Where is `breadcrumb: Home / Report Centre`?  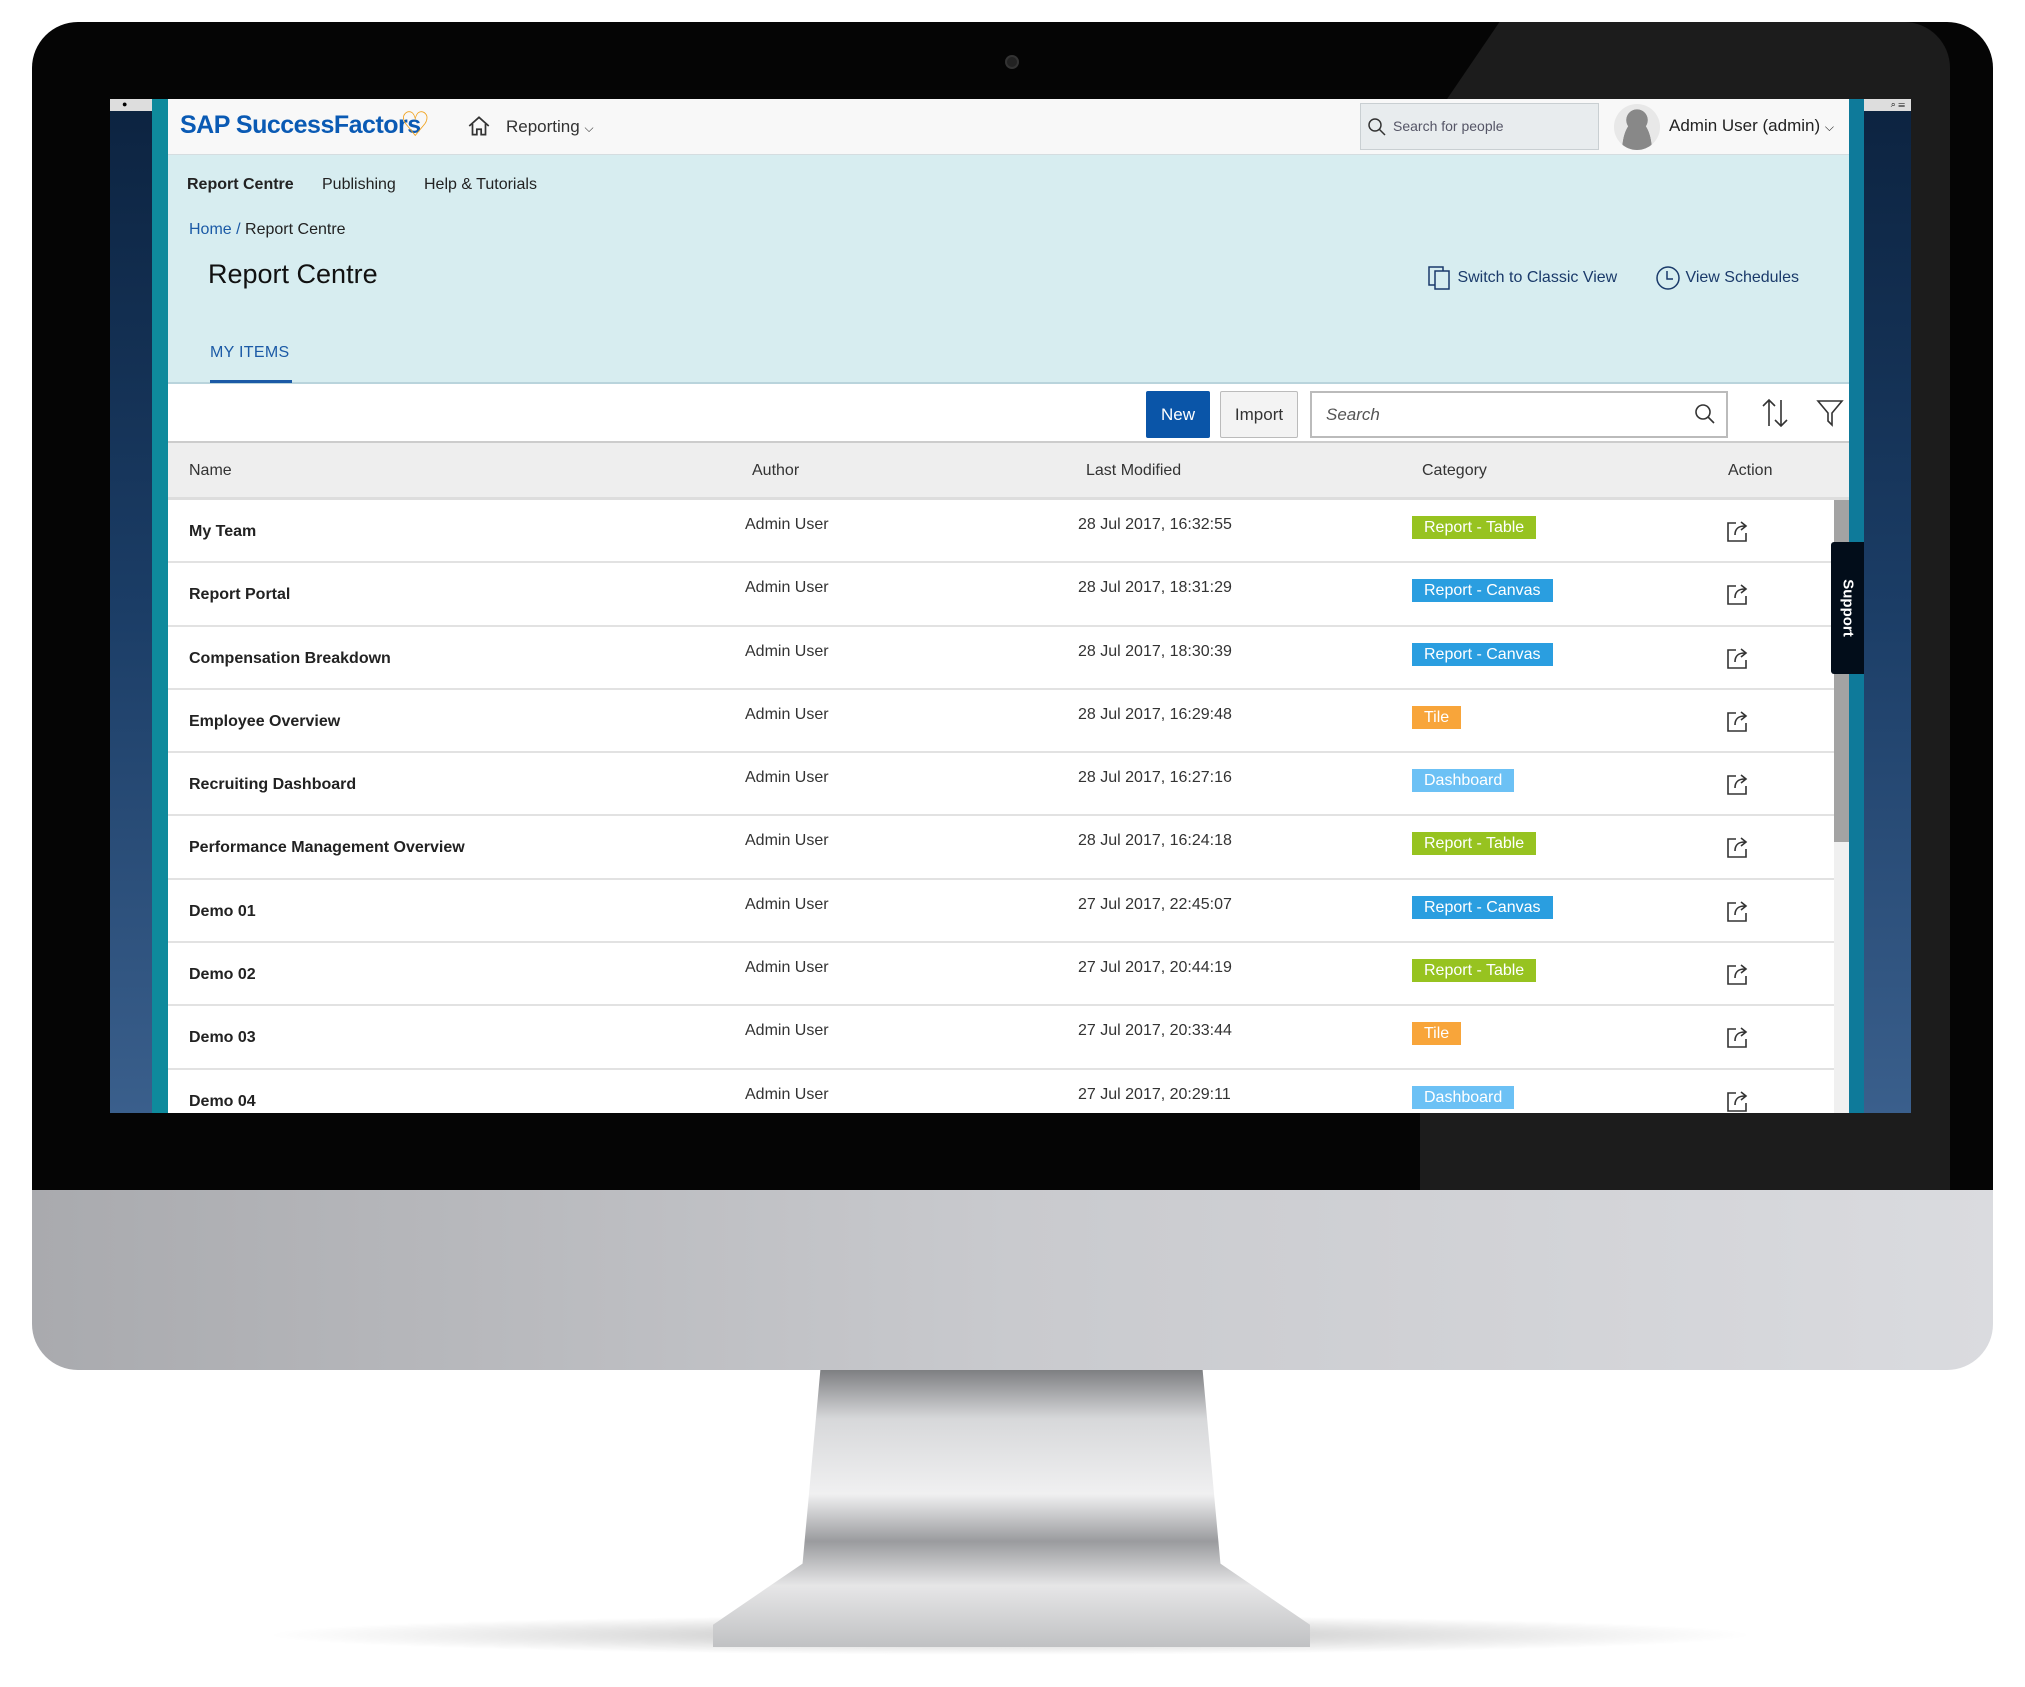
breadcrumb: Home / Report Centre is located at coordinates (267, 230).